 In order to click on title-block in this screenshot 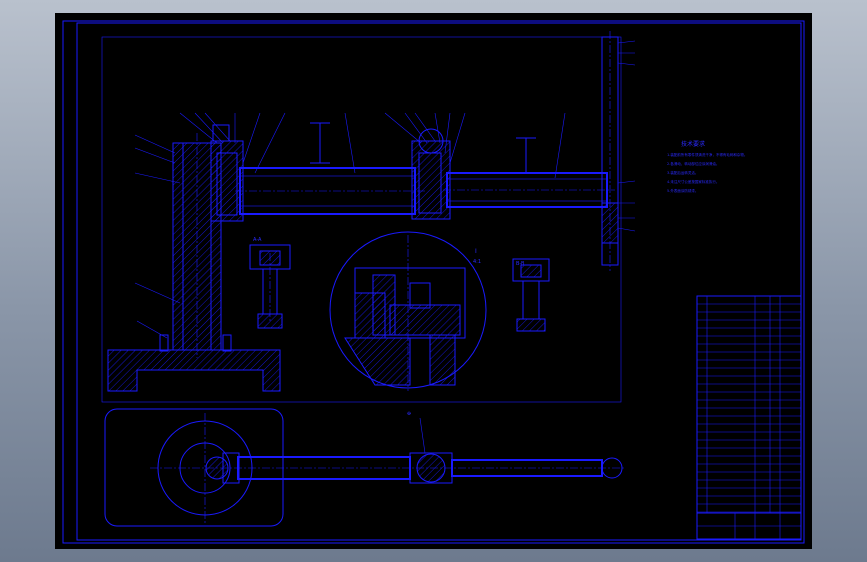, I will do `click(749, 526)`.